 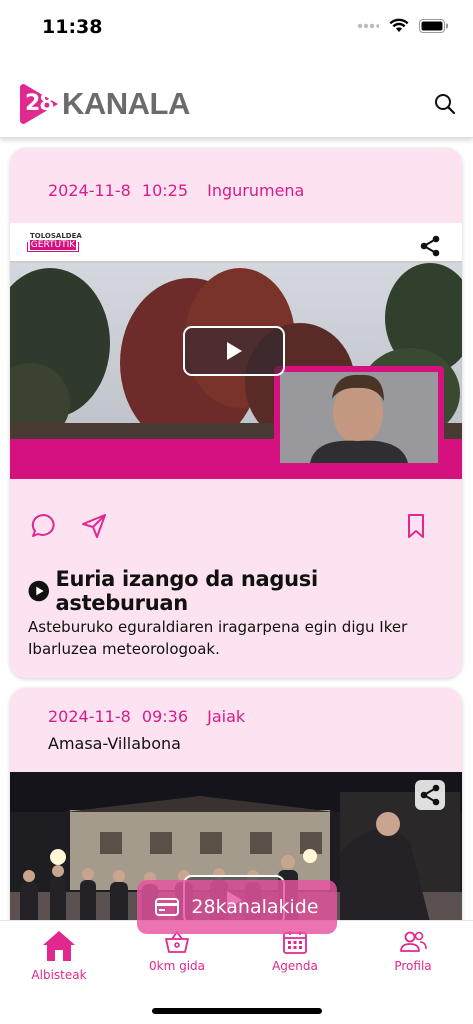 I want to click on app-logo: 28 KANALA, so click(x=104, y=104).